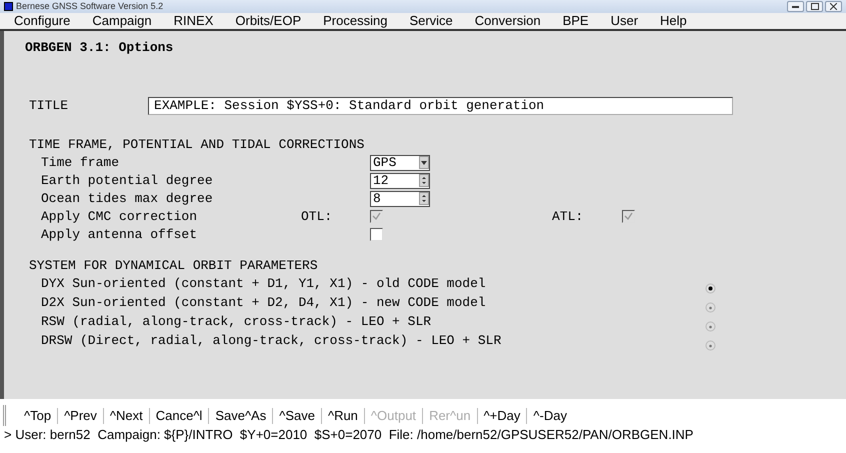 This screenshot has width=846, height=453. I want to click on toolbar-button: Cance^l, so click(180, 416).